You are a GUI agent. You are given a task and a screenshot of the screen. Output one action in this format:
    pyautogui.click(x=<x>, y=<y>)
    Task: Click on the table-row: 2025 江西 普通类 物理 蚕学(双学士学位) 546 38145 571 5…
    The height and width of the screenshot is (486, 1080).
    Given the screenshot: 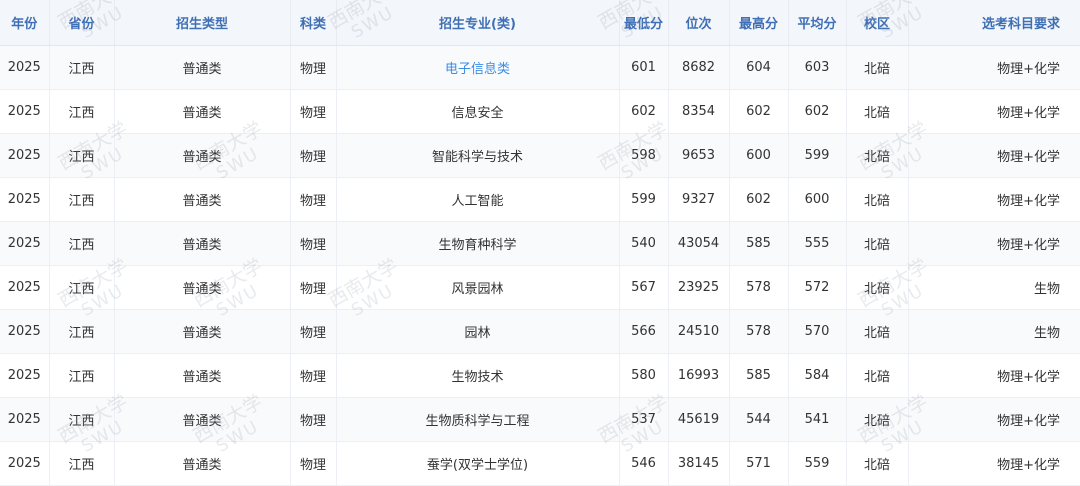 What is the action you would take?
    pyautogui.click(x=540, y=463)
    